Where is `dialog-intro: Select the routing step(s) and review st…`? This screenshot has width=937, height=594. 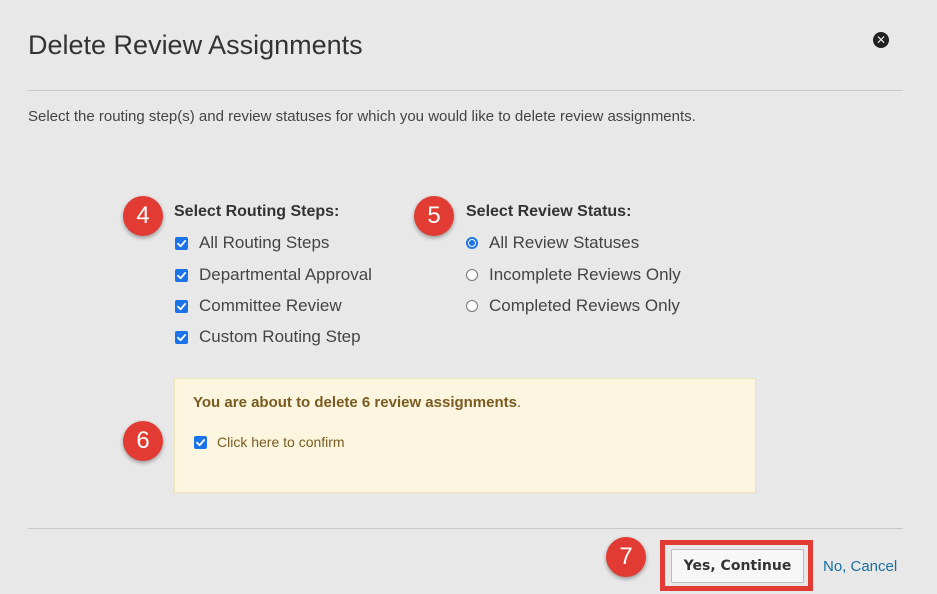
dialog-intro: Select the routing step(s) and review st… is located at coordinates (362, 116).